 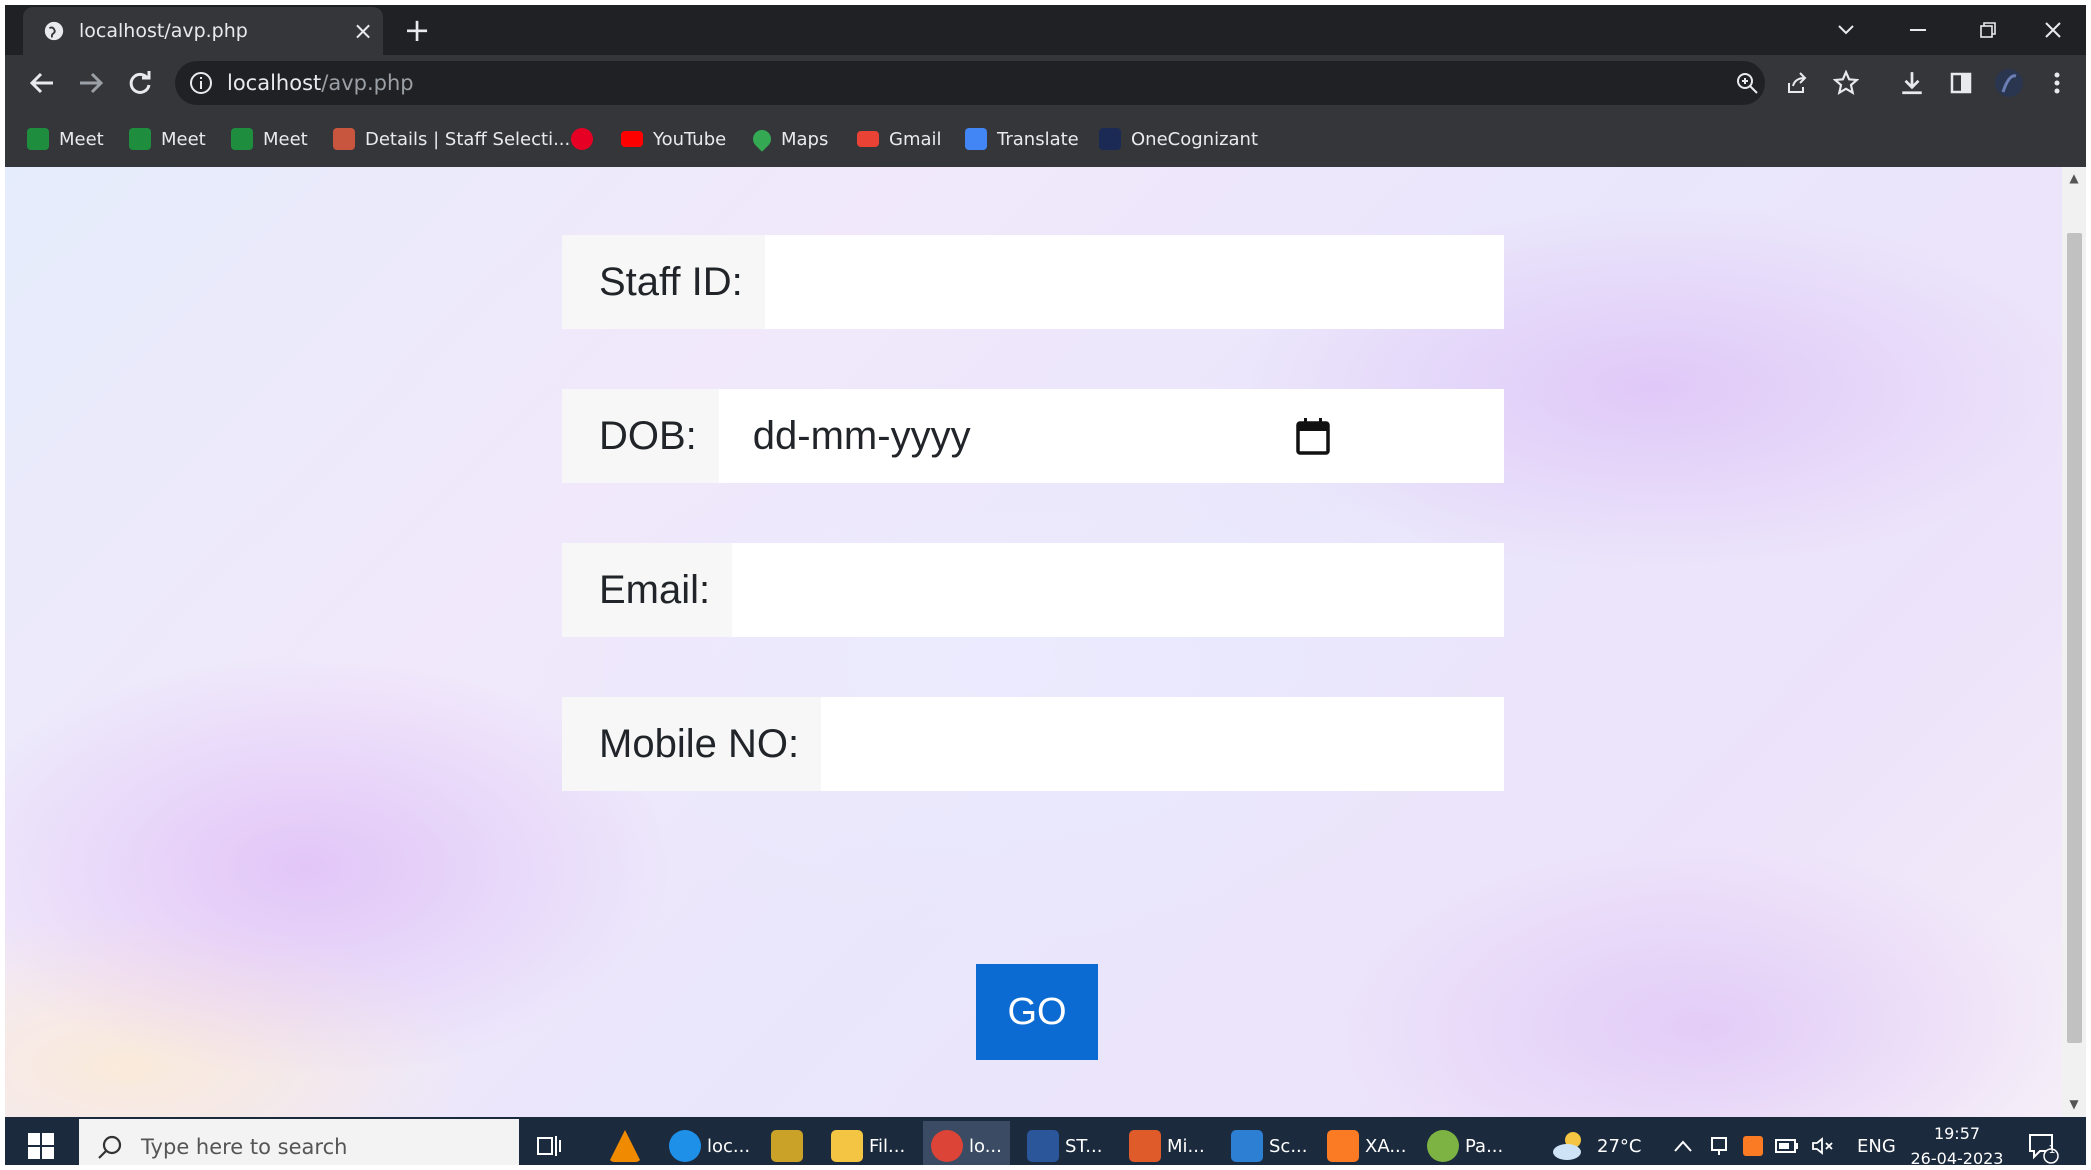 What do you see at coordinates (1118, 590) in the screenshot?
I see `email-input` at bounding box center [1118, 590].